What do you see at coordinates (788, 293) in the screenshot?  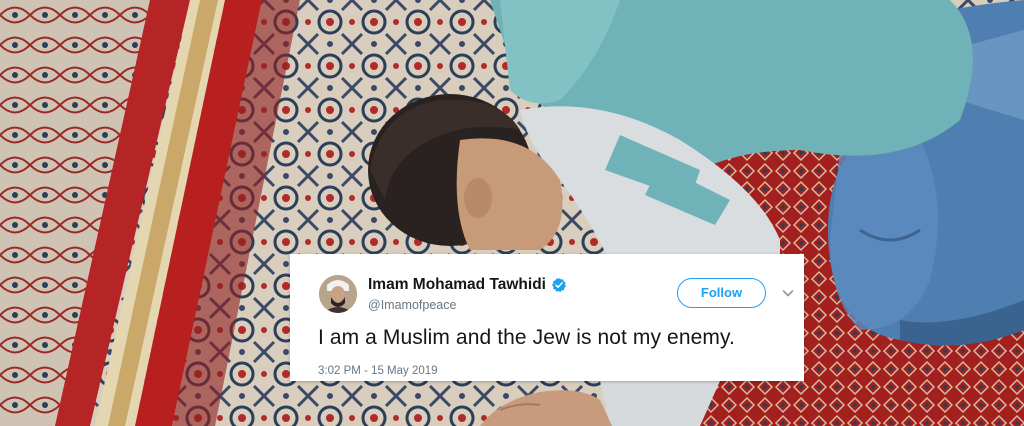 I see `chevron-down-icon` at bounding box center [788, 293].